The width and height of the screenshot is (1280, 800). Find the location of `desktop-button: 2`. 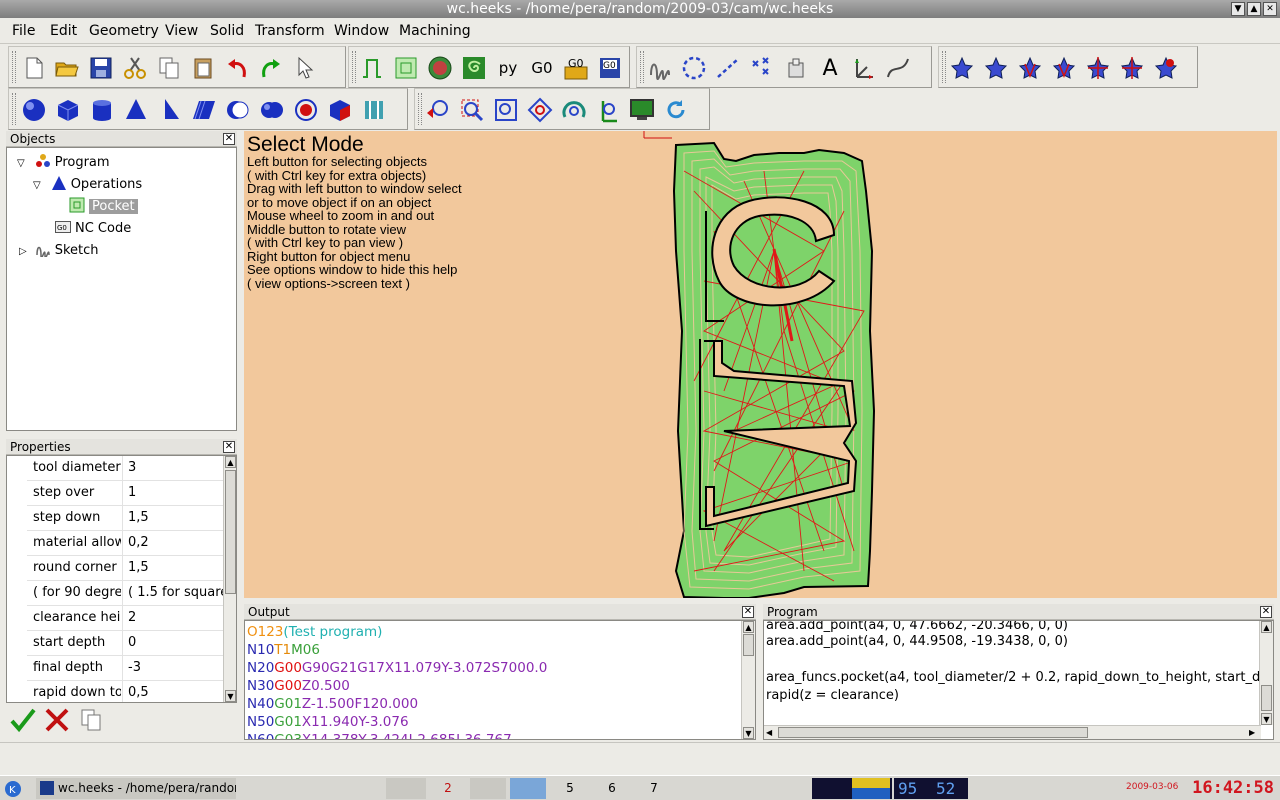

desktop-button: 2 is located at coordinates (448, 788).